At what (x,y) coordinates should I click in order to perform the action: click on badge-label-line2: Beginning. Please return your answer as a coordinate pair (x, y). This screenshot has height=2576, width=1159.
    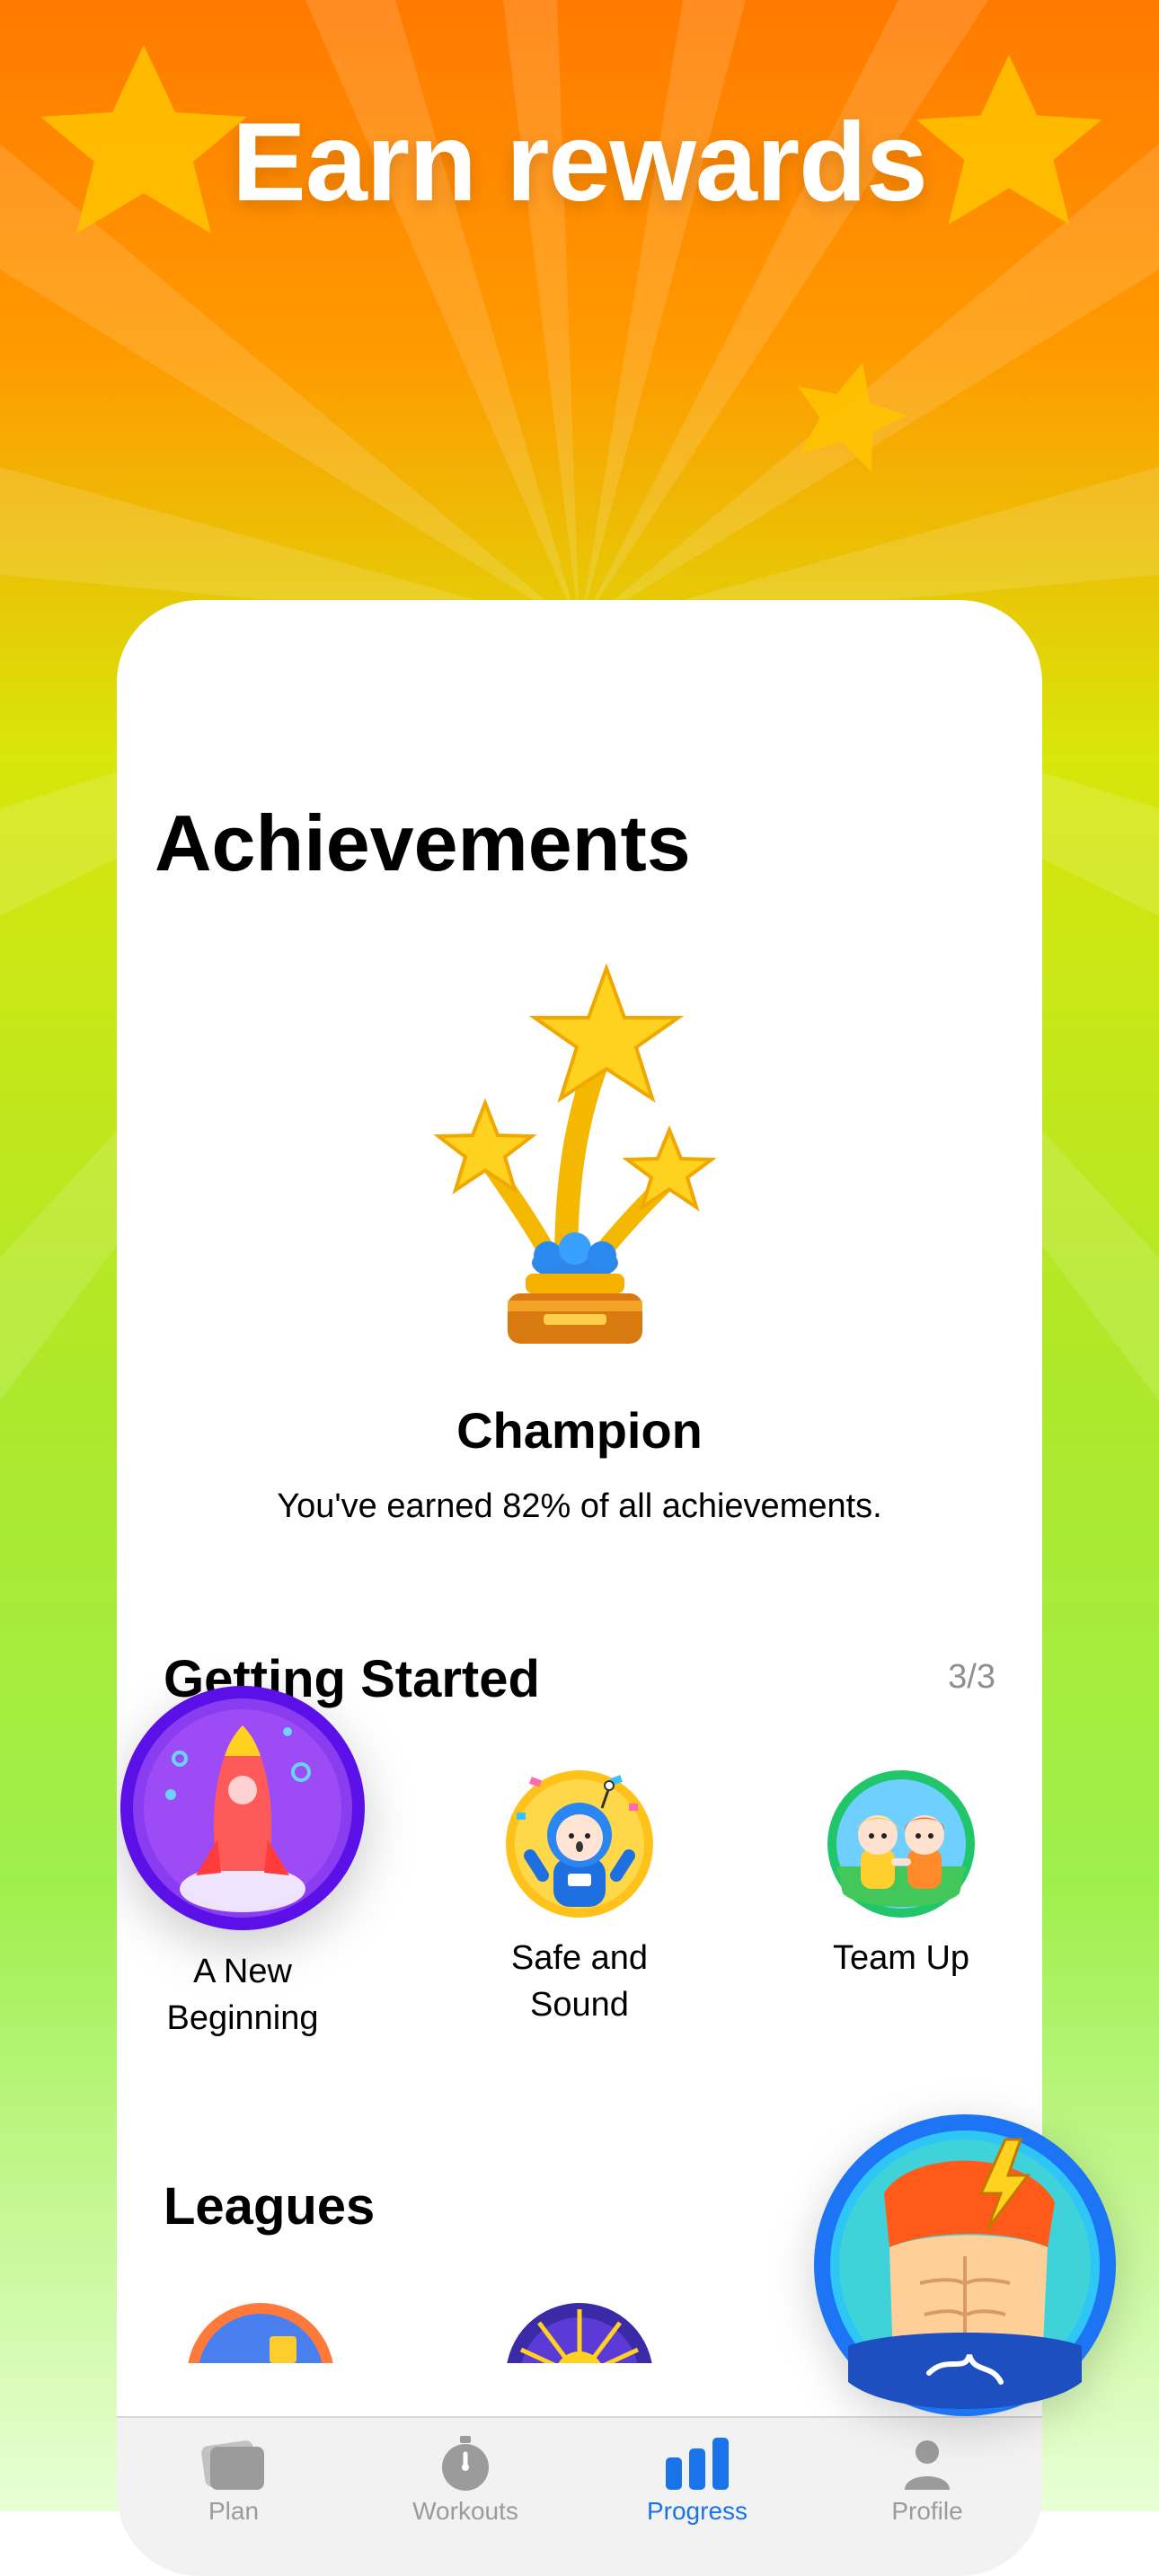
    Looking at the image, I should click on (242, 2018).